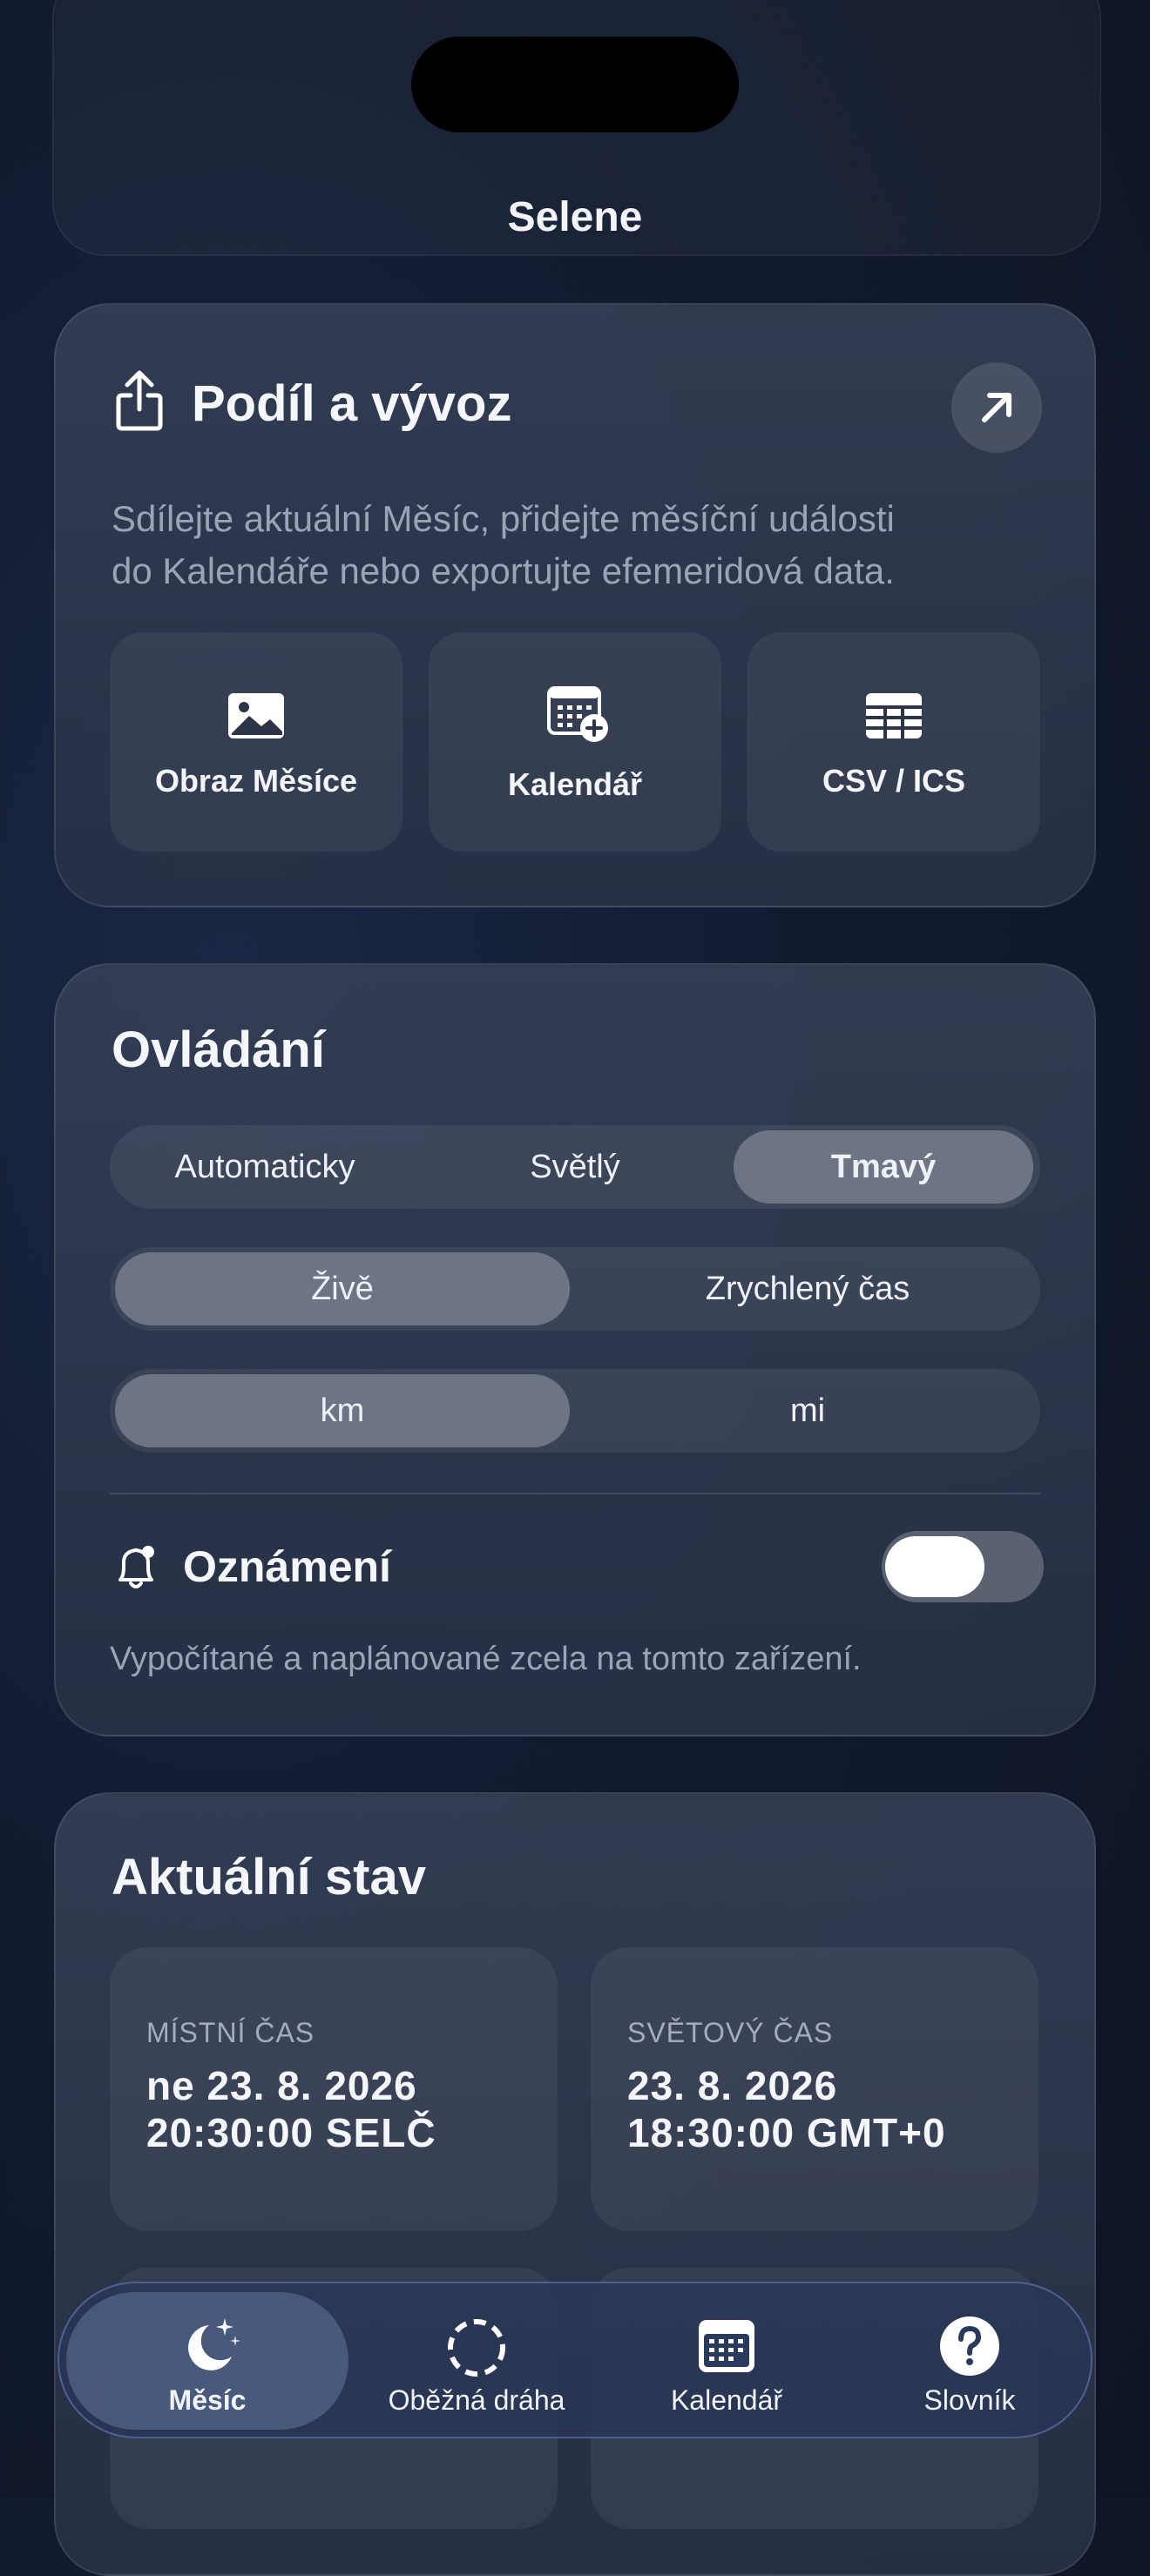  I want to click on utc-time-value: 23. 8. 2026 18:30:00 GMT+0, so click(787, 2109).